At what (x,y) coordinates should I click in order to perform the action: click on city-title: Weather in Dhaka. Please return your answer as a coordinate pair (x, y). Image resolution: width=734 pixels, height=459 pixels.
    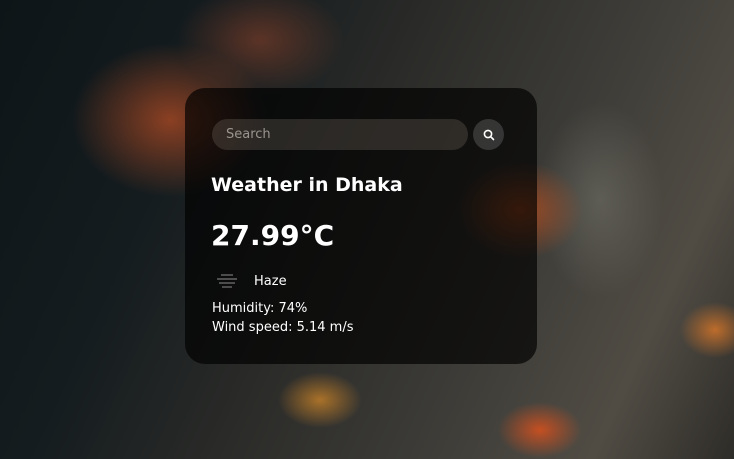
    Looking at the image, I should click on (307, 185).